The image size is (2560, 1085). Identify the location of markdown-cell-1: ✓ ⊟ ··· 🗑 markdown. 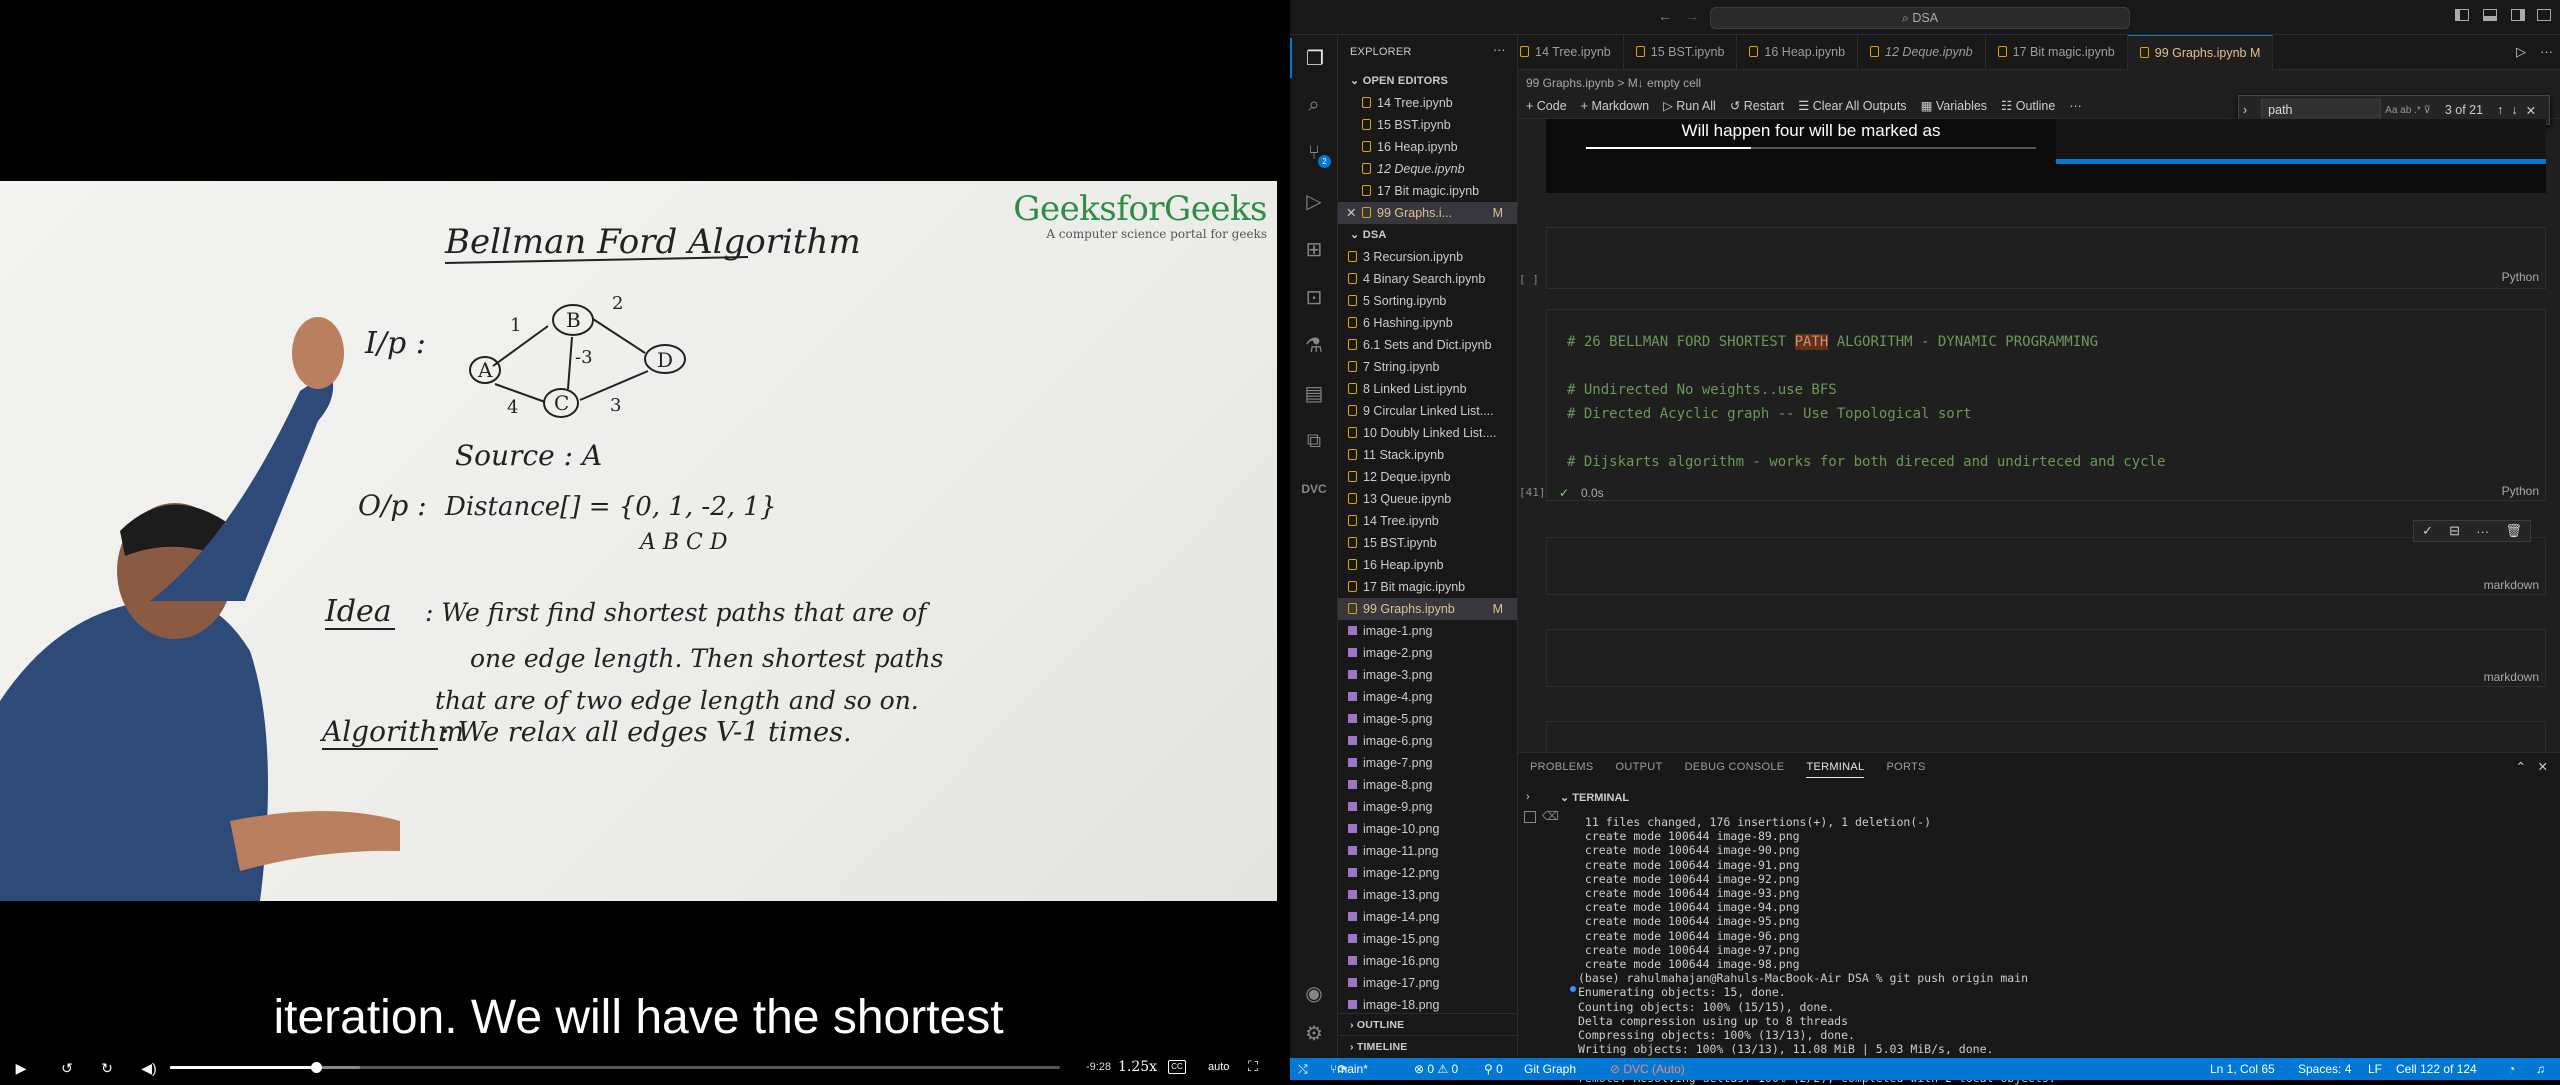
(2046, 557).